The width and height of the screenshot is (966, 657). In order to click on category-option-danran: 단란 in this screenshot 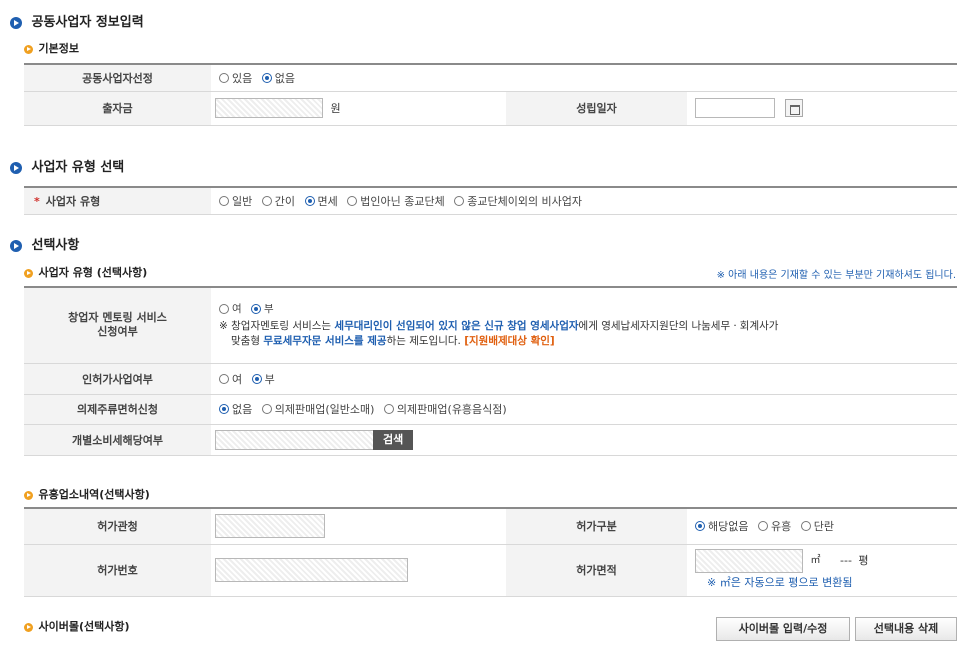, I will do `click(820, 526)`.